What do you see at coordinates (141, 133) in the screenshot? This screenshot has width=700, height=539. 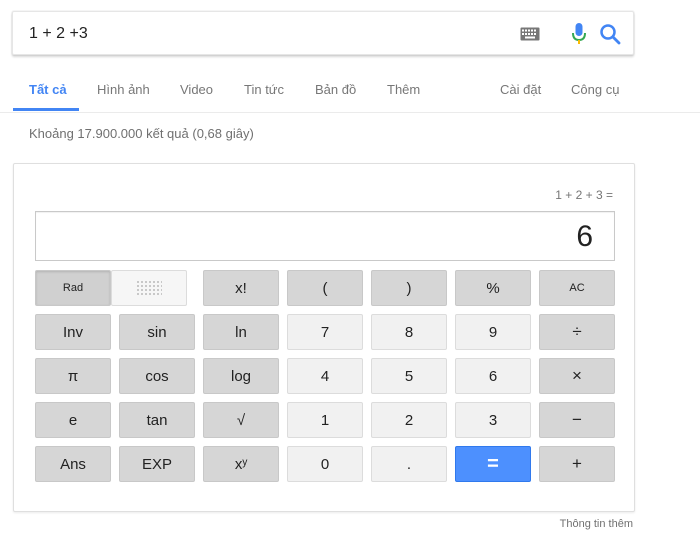 I see `result-stats: Khoảng 17.900.000 kết quả (0,68 giây)` at bounding box center [141, 133].